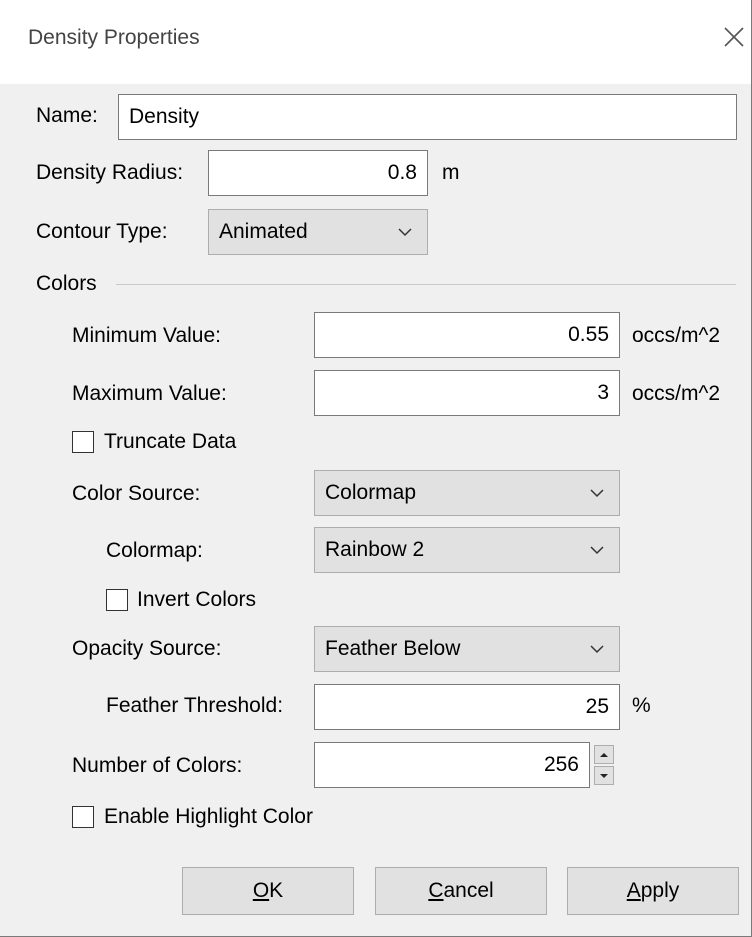 Image resolution: width=752 pixels, height=937 pixels. I want to click on close-icon, so click(734, 37).